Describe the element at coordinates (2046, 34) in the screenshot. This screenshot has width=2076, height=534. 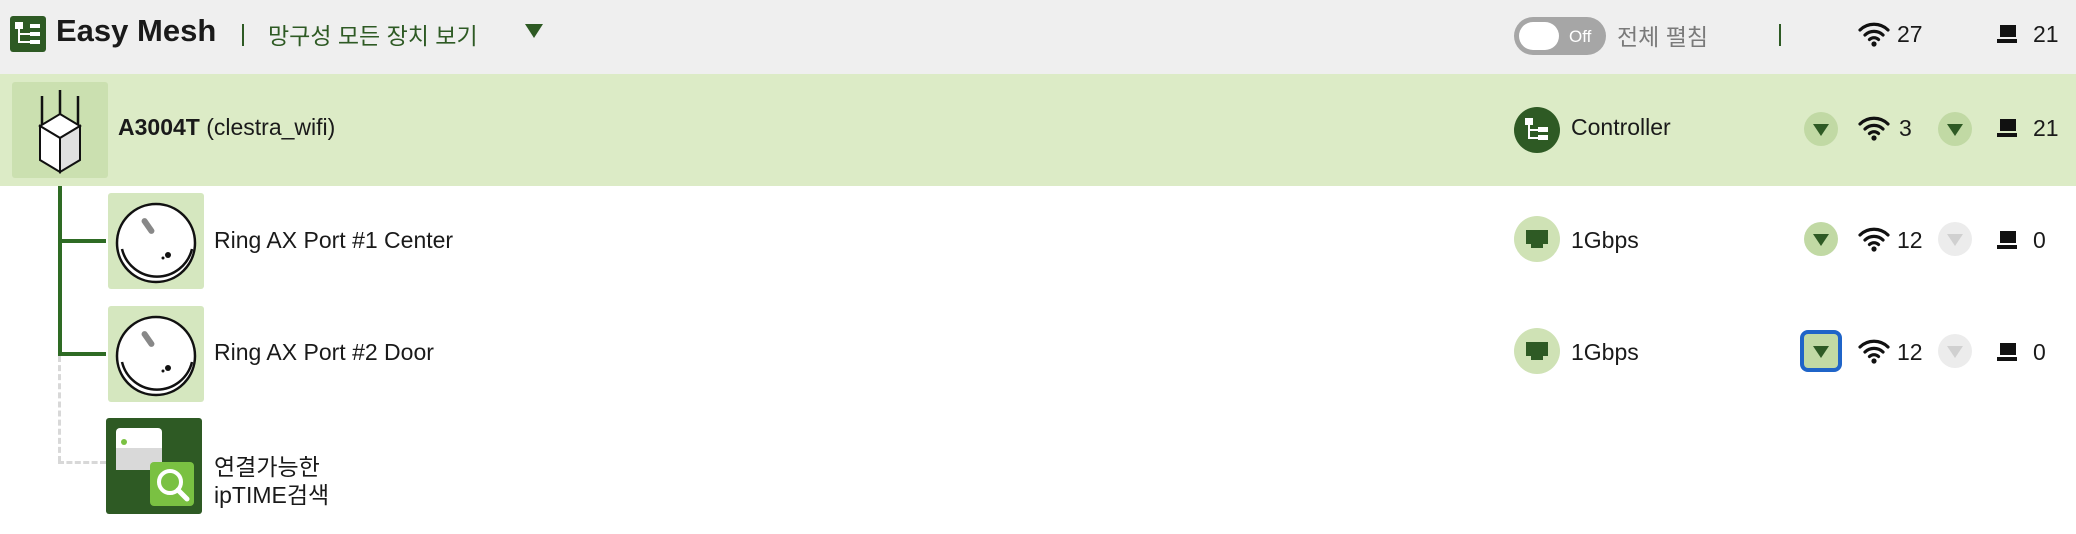
I see `wired-total-count: 21` at that location.